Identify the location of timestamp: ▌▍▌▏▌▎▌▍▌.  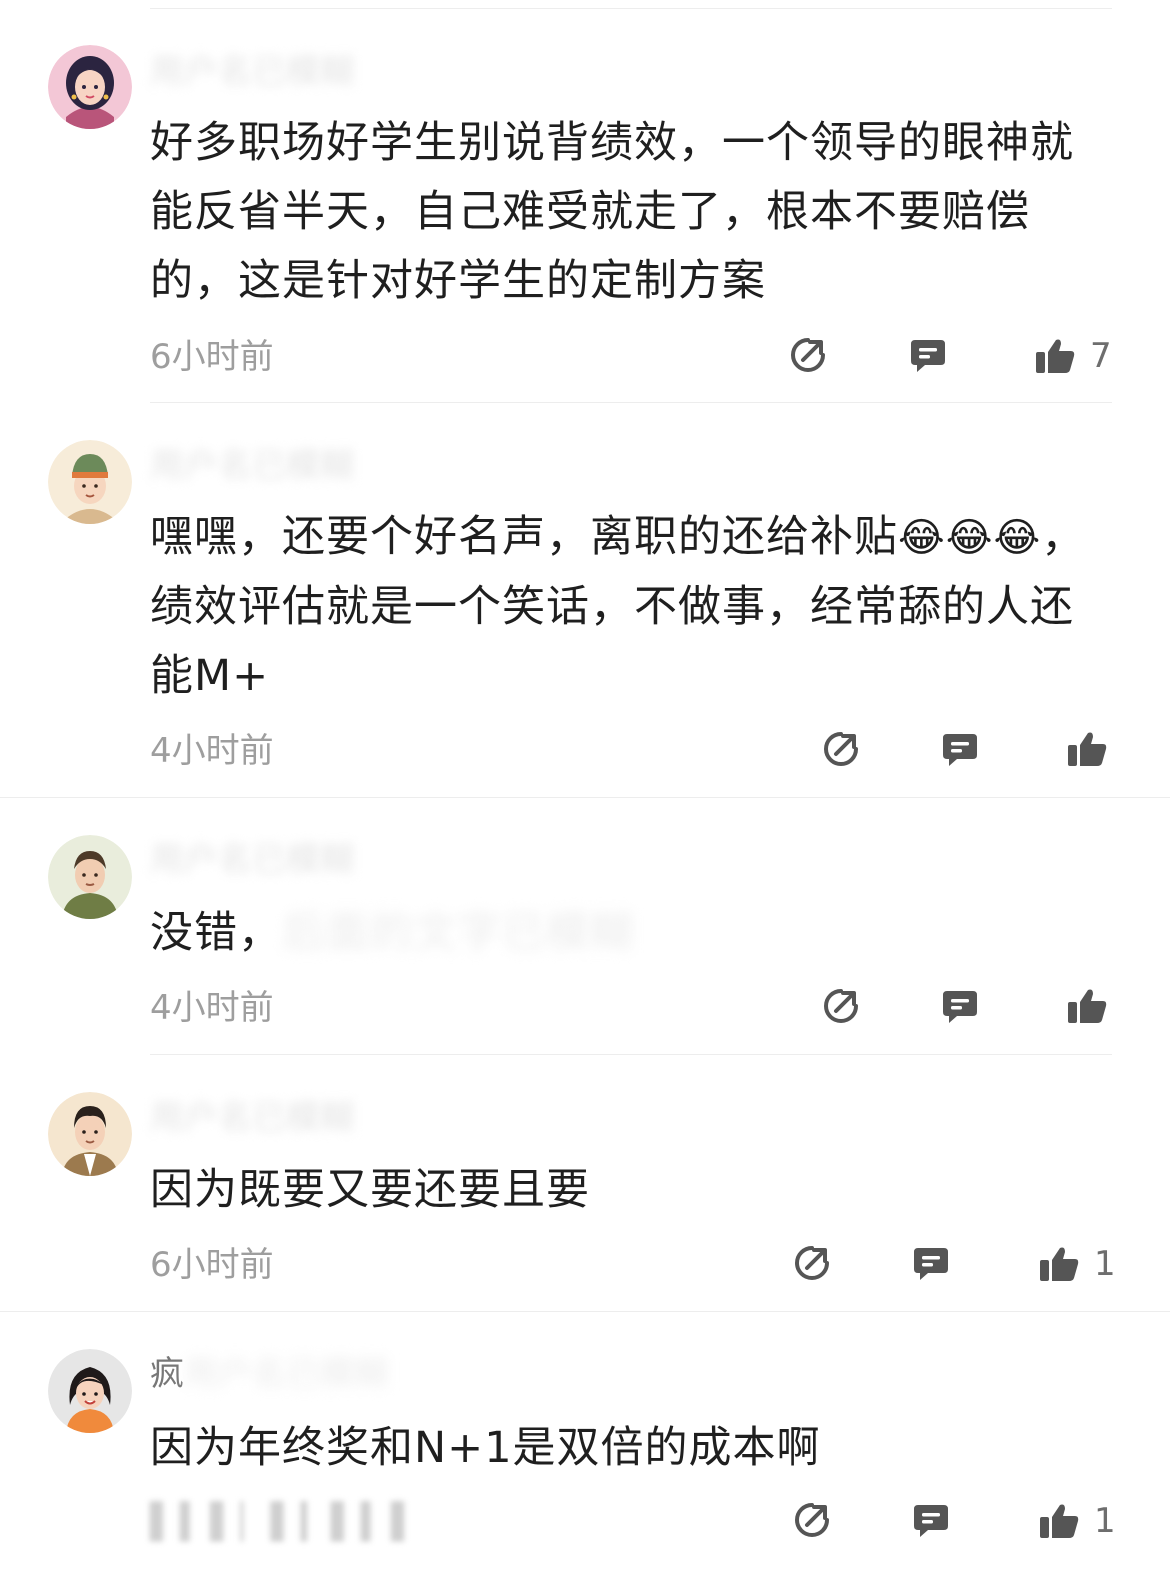
(286, 1522).